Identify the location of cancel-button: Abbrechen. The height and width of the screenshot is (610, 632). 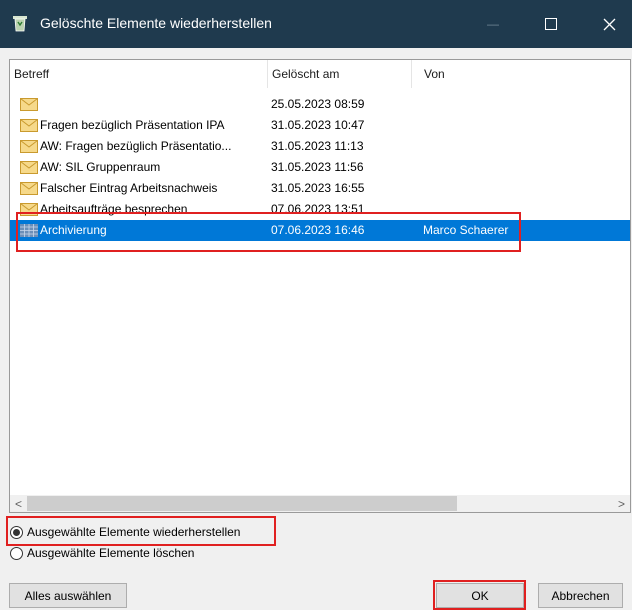
(580, 595).